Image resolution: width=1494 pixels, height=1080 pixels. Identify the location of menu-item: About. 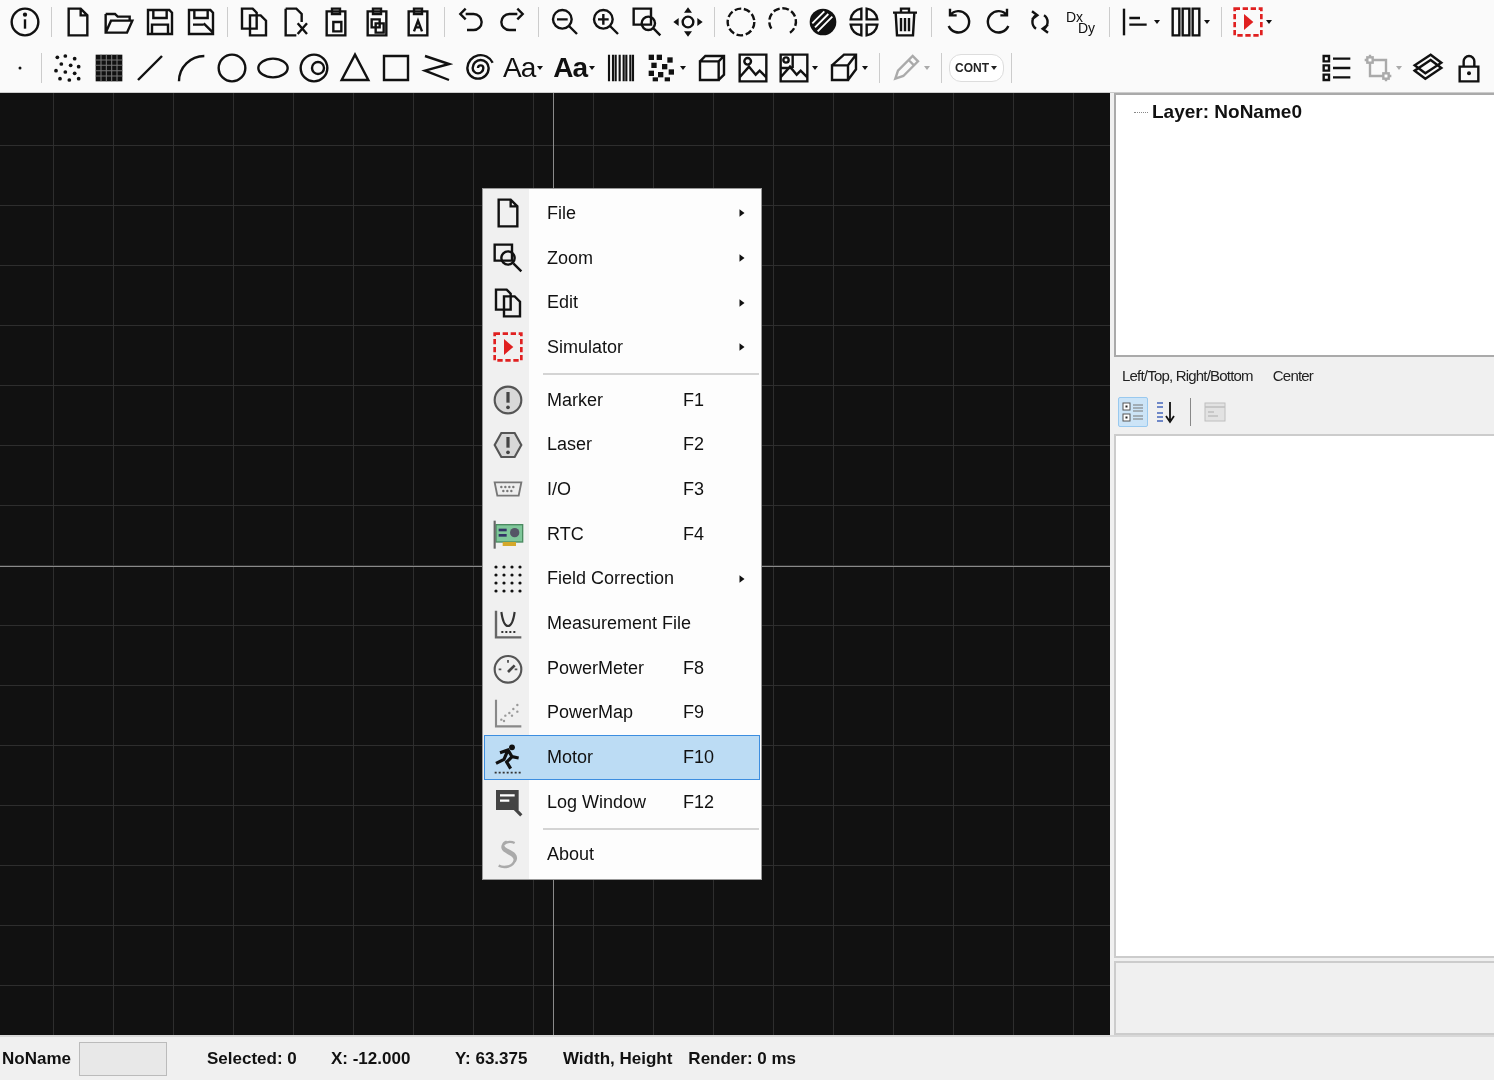
(622, 855).